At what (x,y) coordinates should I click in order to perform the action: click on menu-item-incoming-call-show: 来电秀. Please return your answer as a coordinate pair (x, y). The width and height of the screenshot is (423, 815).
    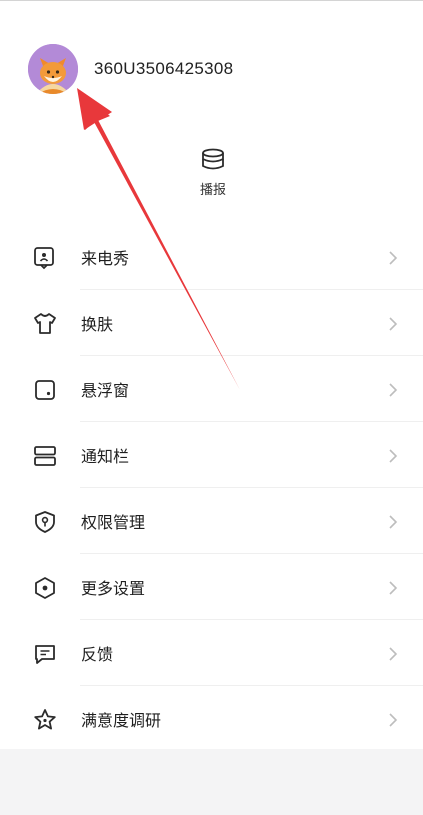
    Looking at the image, I should click on (211, 257).